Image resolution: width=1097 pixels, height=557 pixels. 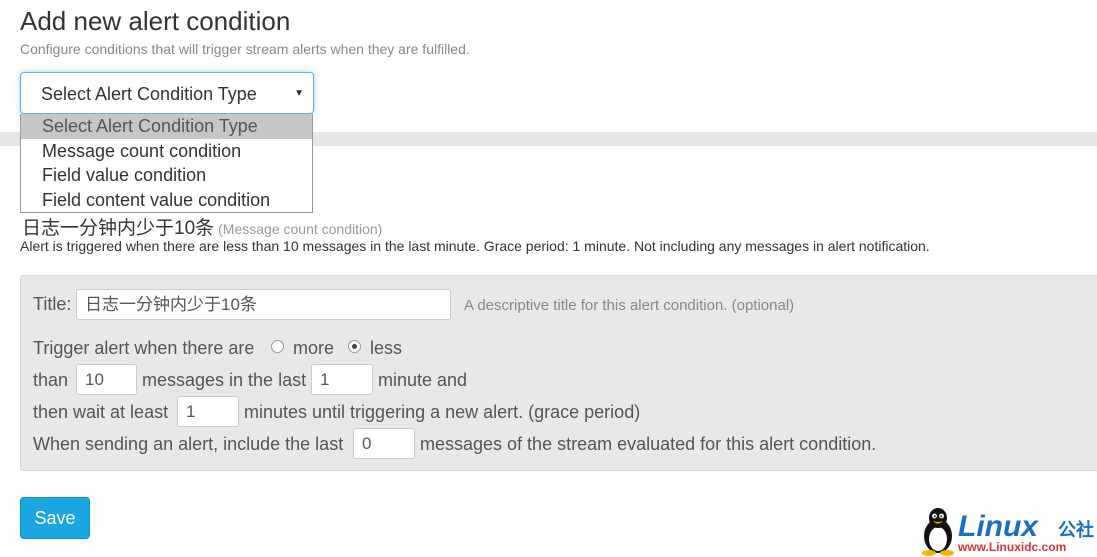 What do you see at coordinates (166, 150) in the screenshot?
I see `option-message-count: Message count condition` at bounding box center [166, 150].